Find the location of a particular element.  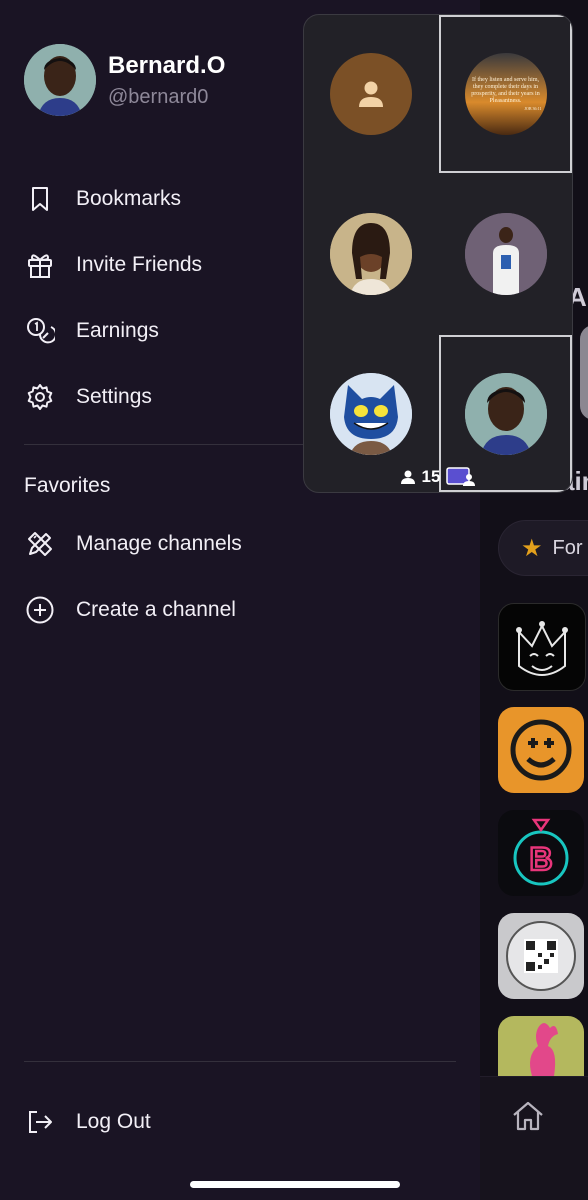

cat-jester-icon is located at coordinates (542, 648).